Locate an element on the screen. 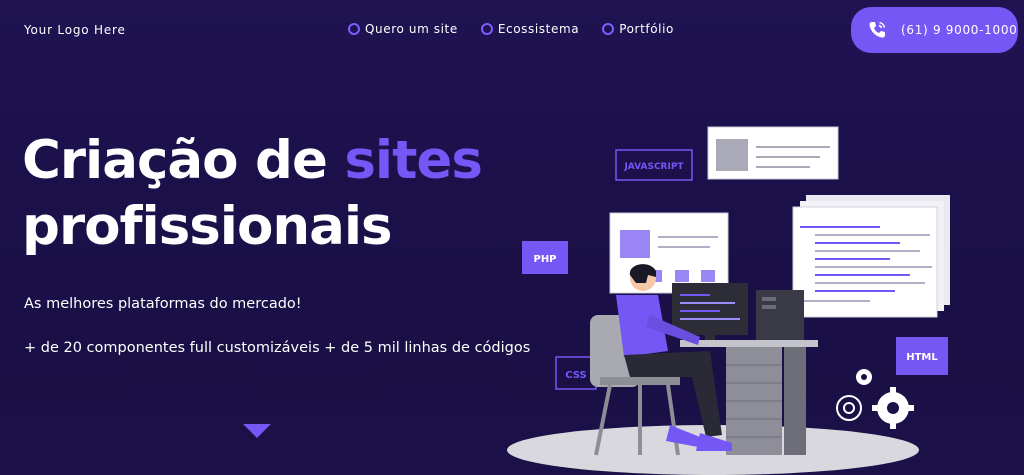 The height and width of the screenshot is (475, 1024). desk-drawers is located at coordinates (754, 401).